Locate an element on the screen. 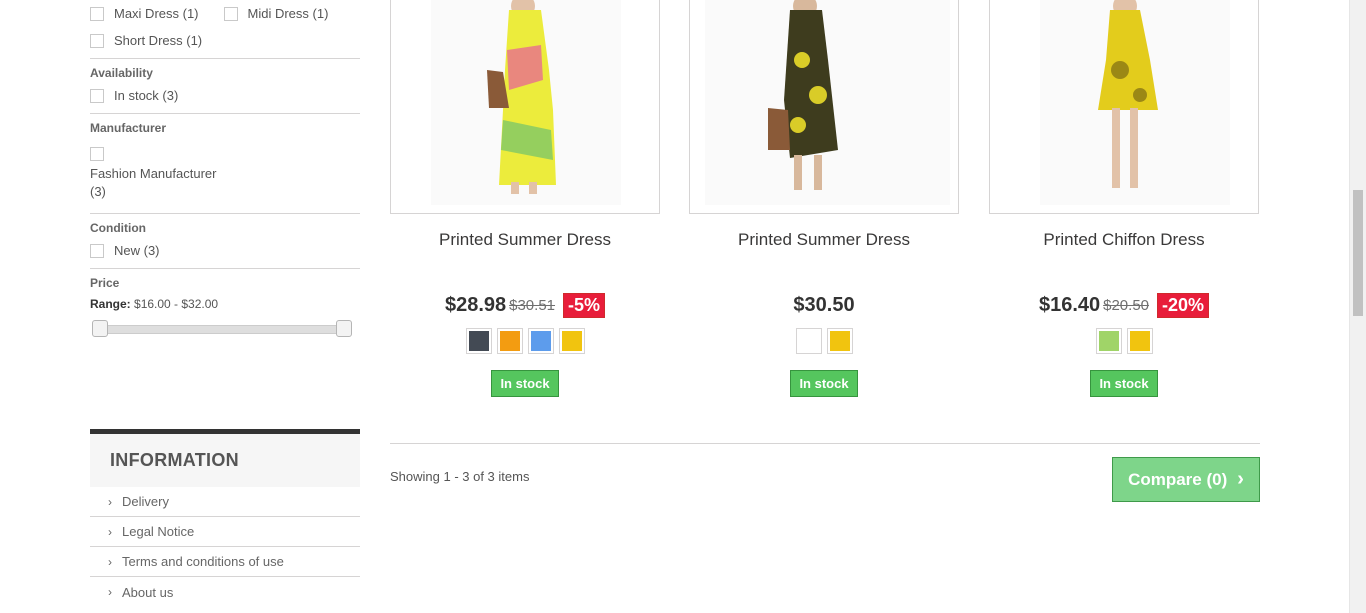  price-row: $30.50 is located at coordinates (824, 305).